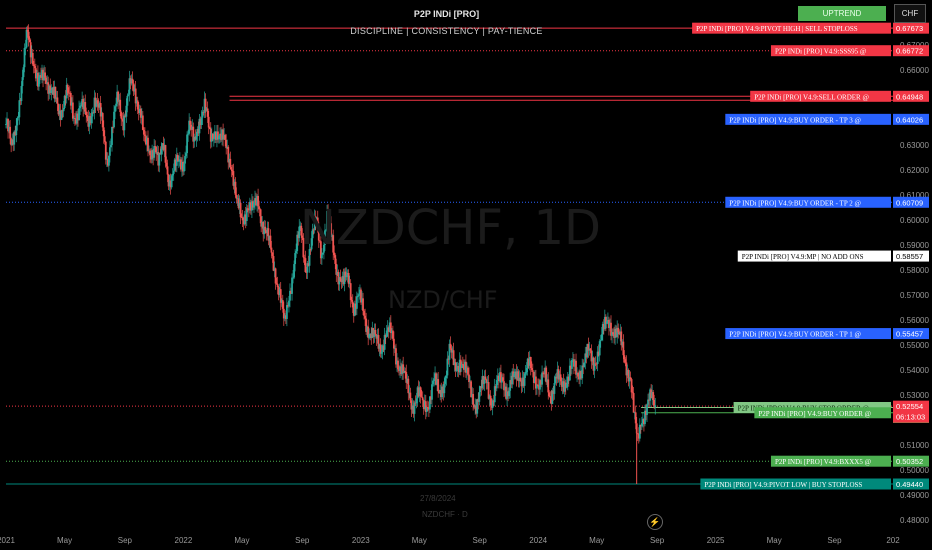  What do you see at coordinates (64, 540) in the screenshot?
I see `x-tick-label: May` at bounding box center [64, 540].